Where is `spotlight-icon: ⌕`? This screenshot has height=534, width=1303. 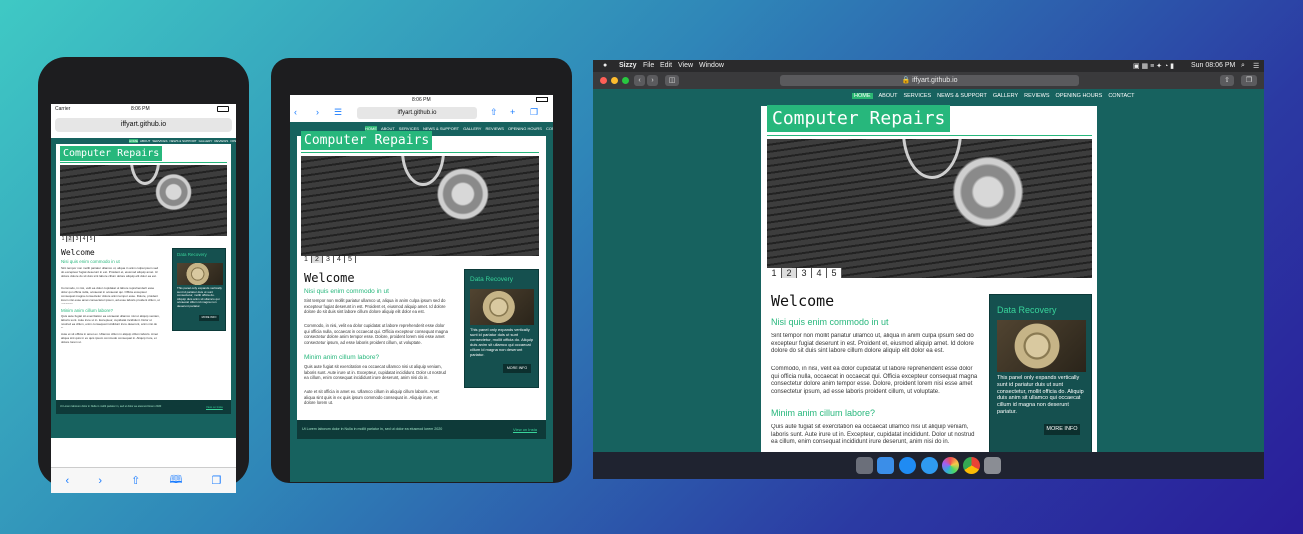 spotlight-icon: ⌕ is located at coordinates (1243, 66).